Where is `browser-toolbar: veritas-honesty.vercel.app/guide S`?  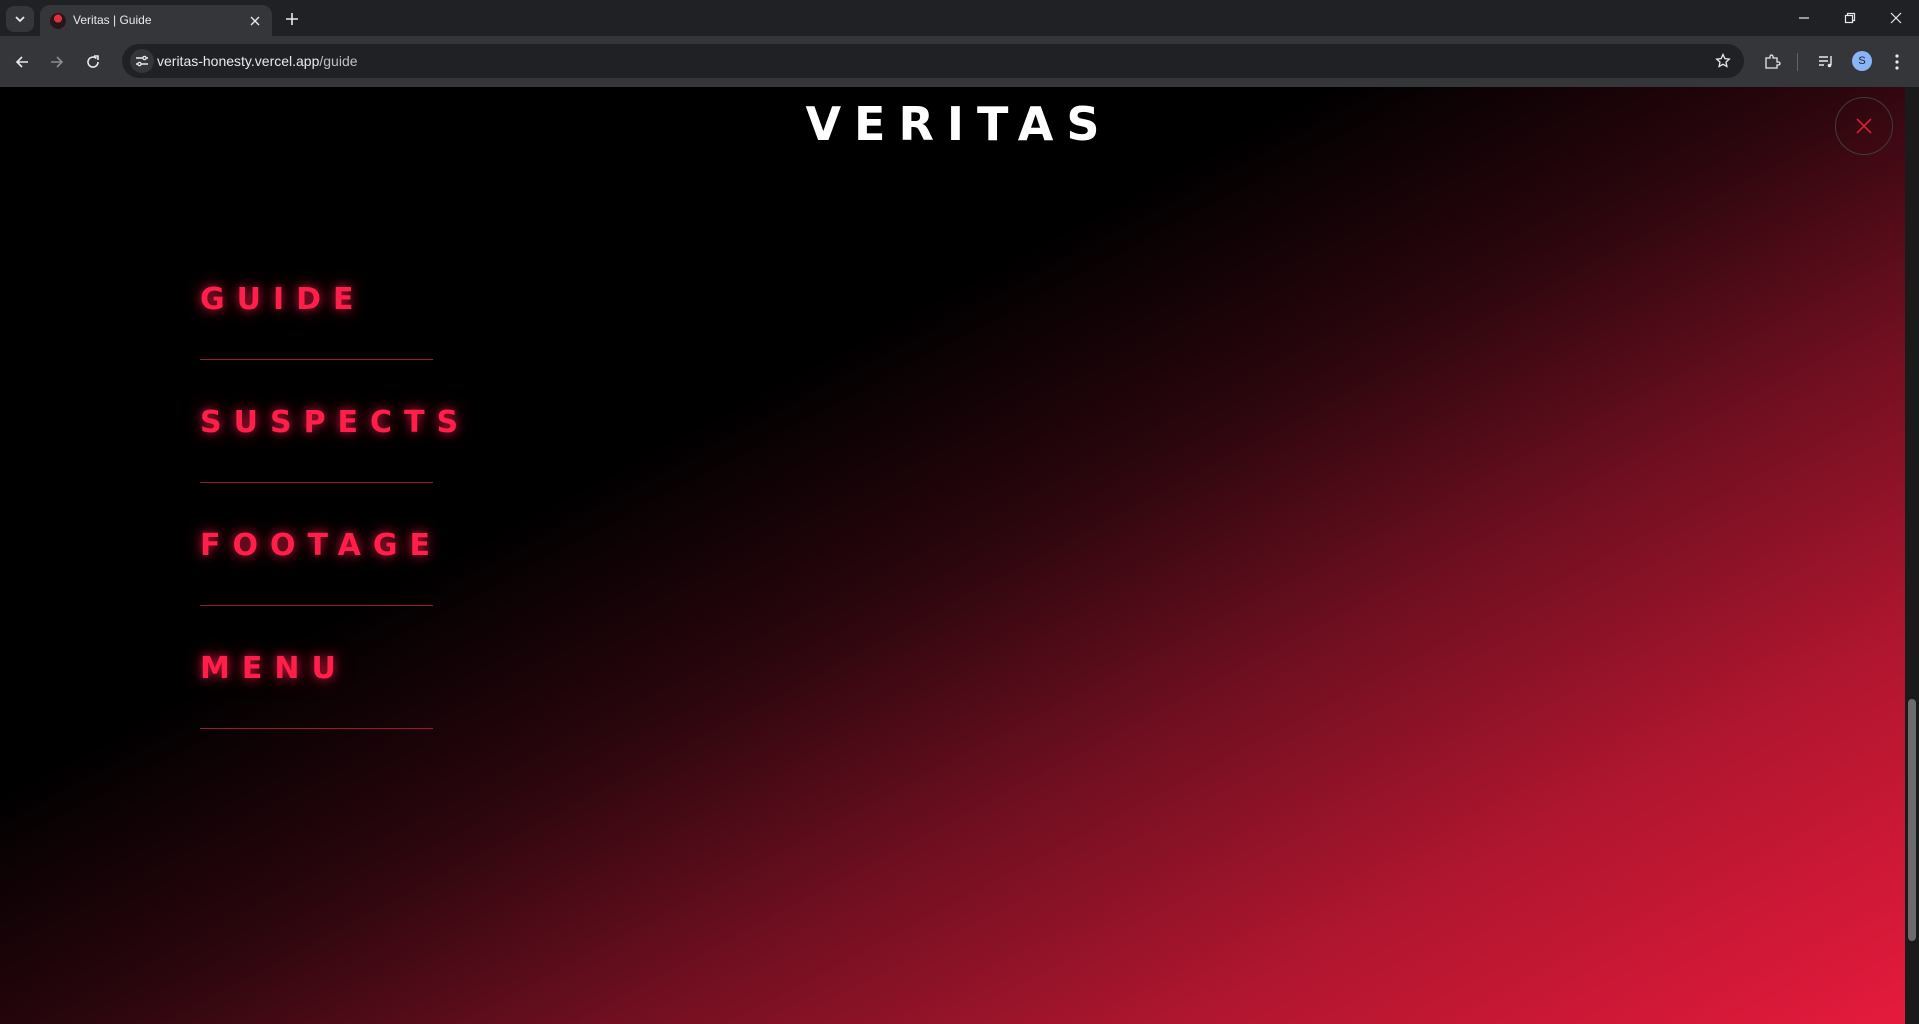
browser-toolbar: veritas-honesty.vercel.app/guide S is located at coordinates (959, 61).